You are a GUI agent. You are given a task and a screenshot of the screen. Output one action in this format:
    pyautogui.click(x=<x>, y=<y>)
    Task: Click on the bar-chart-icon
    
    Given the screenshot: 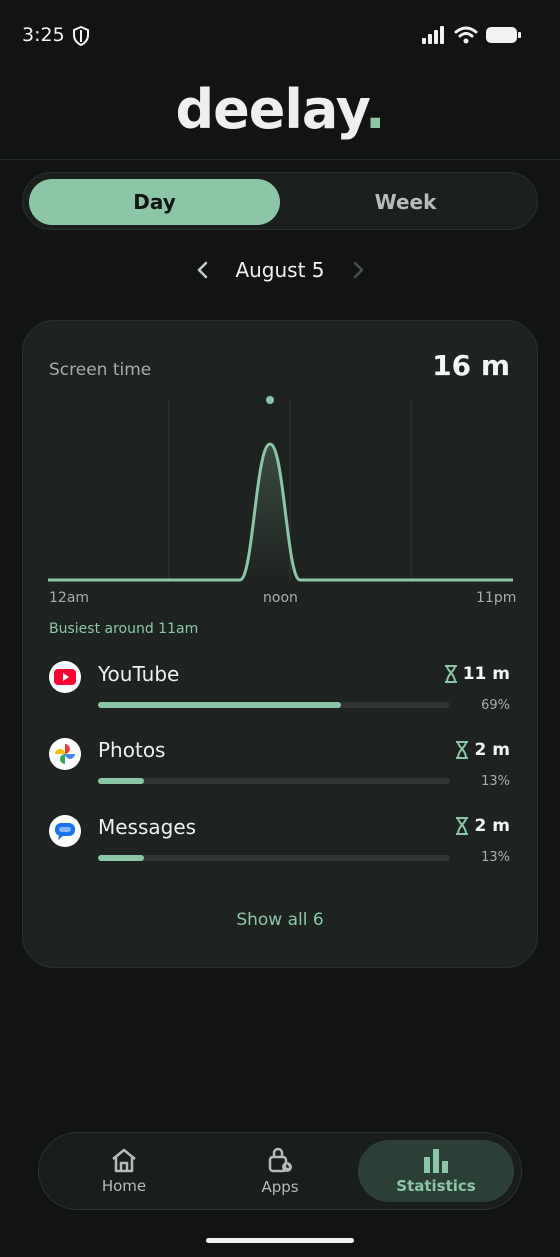 What is the action you would take?
    pyautogui.click(x=436, y=1161)
    